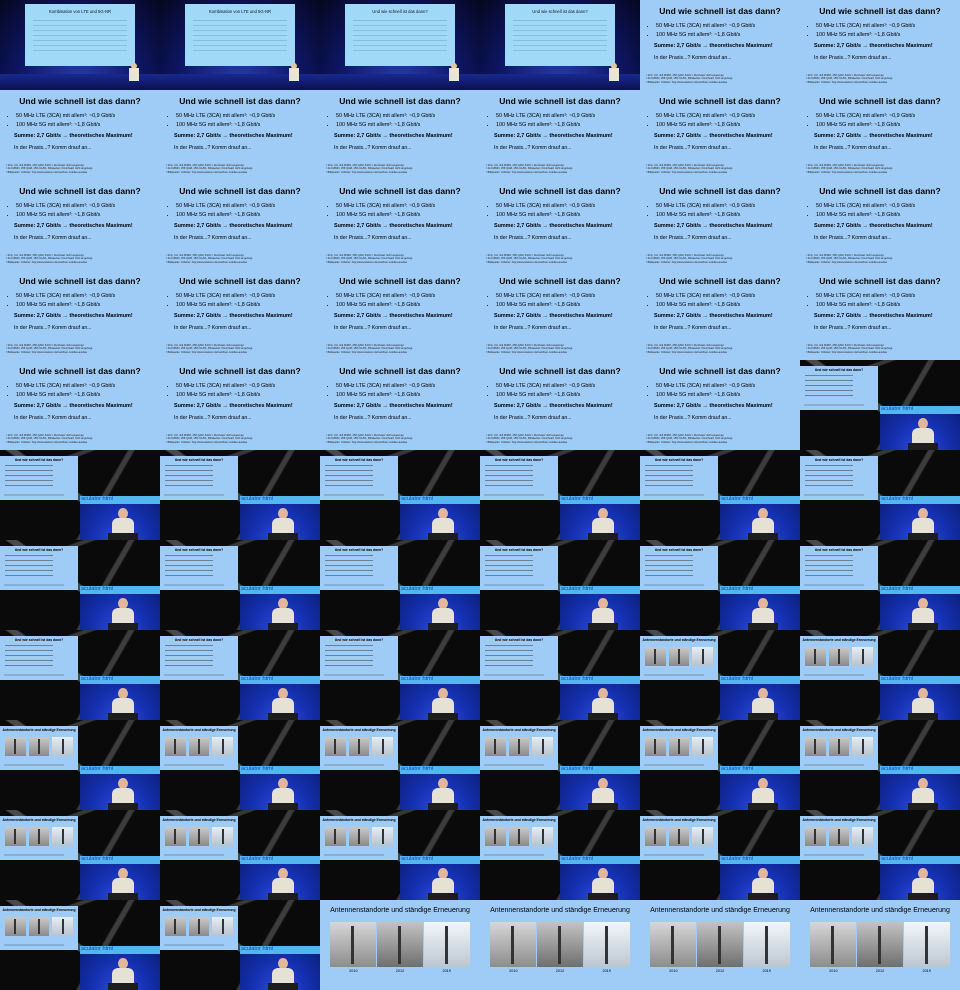  What do you see at coordinates (354, 585) in the screenshot?
I see `mini-slide-footnotes` at bounding box center [354, 585].